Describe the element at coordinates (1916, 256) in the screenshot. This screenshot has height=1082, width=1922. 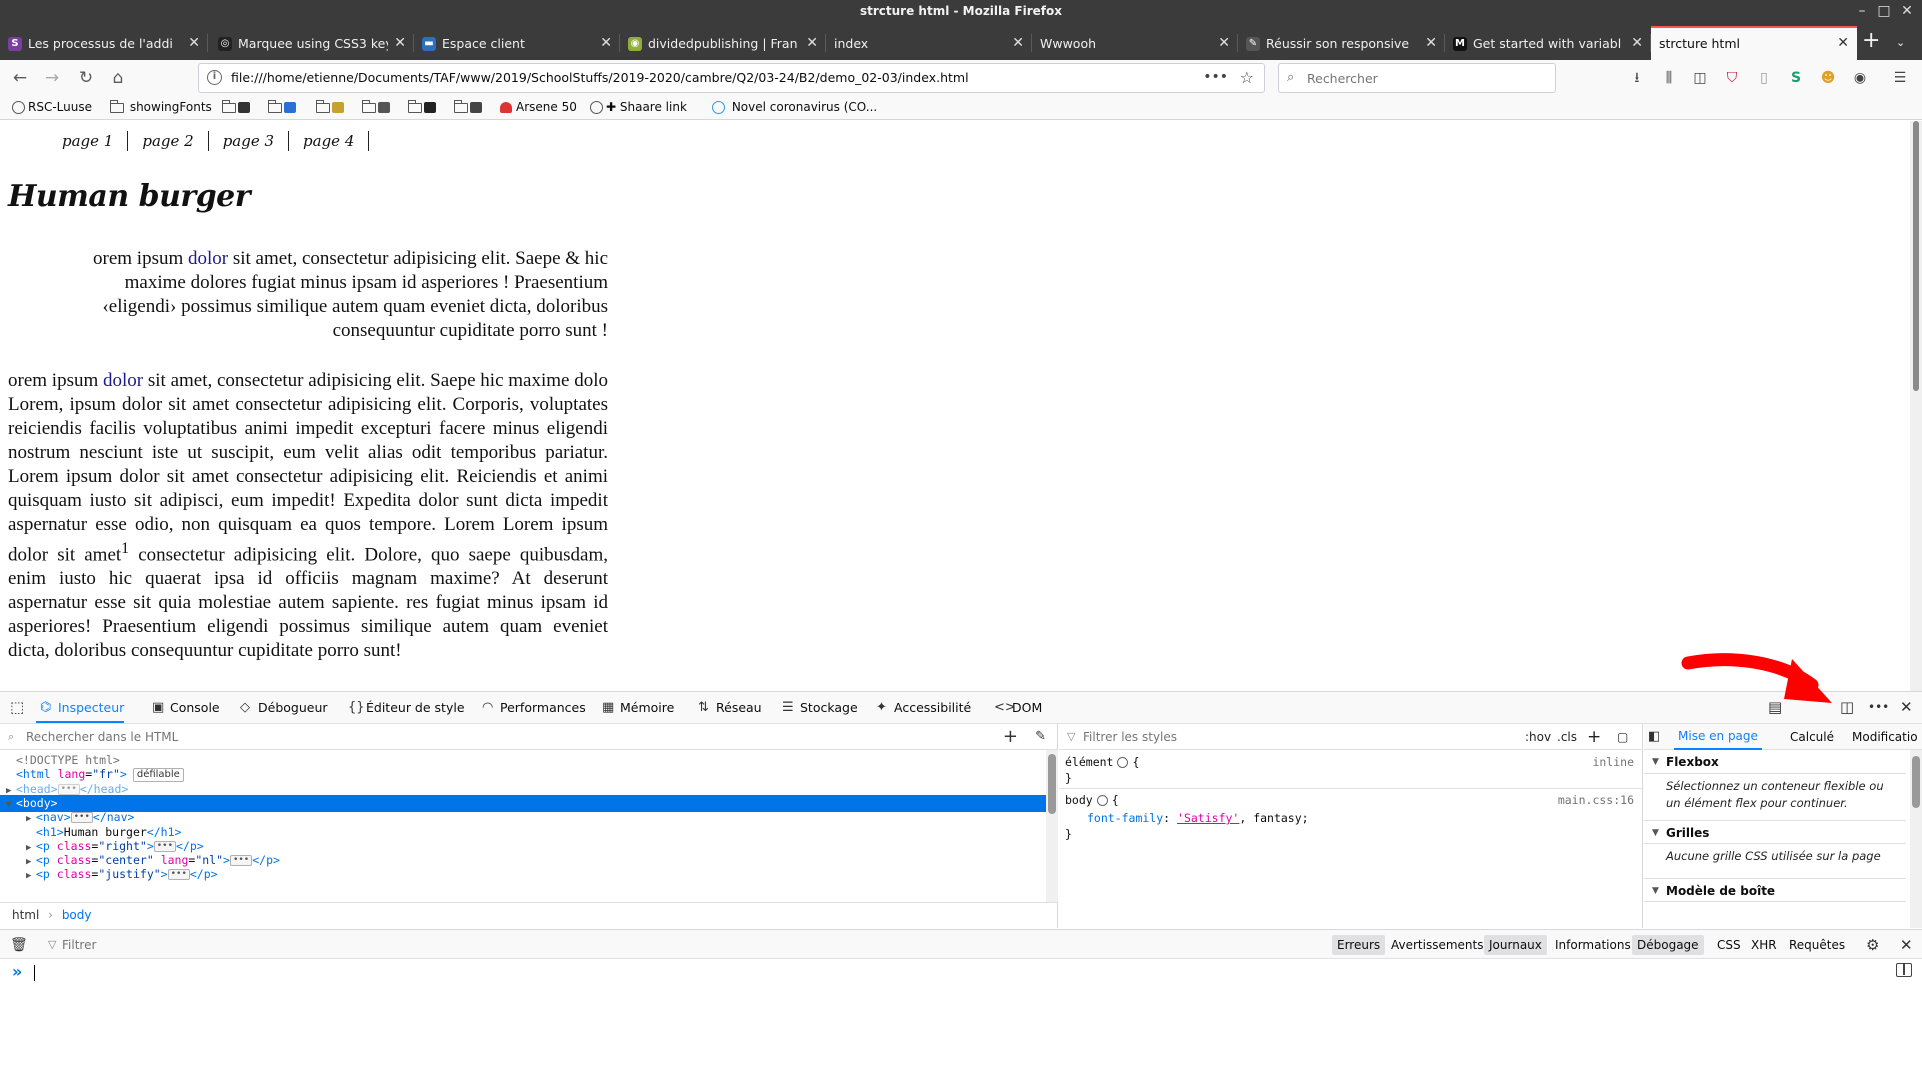
I see `page-scrollbar-thumb` at that location.